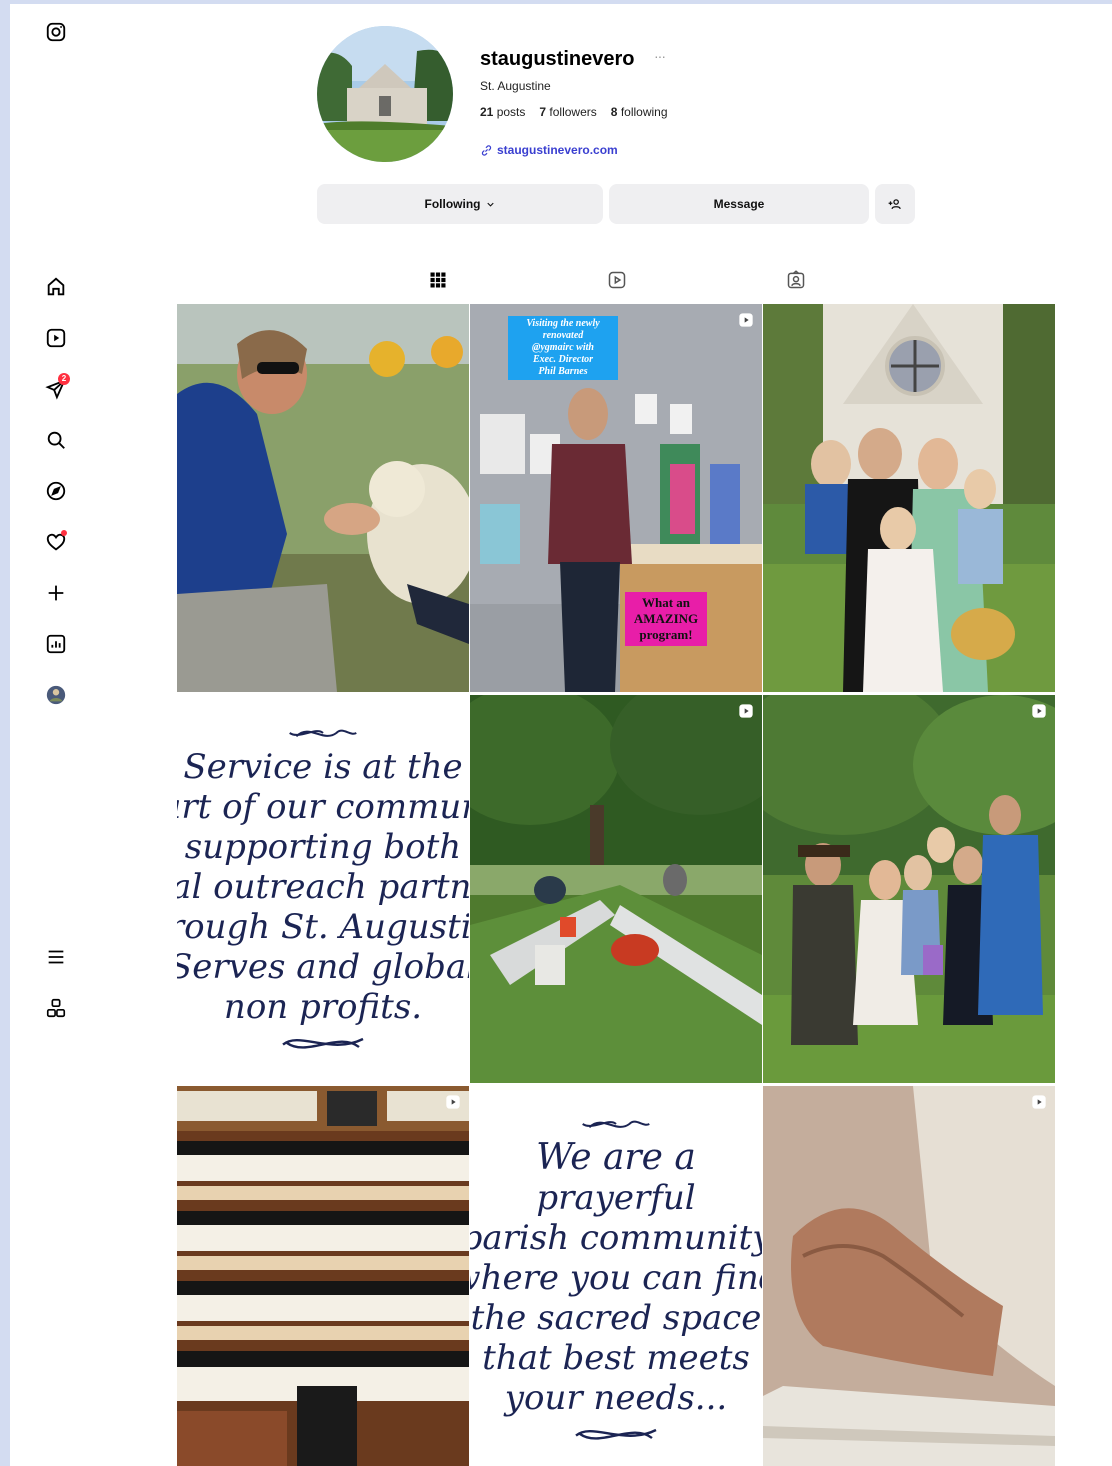  Describe the element at coordinates (616, 1318) in the screenshot. I see `post-text-line: the sacred space` at that location.